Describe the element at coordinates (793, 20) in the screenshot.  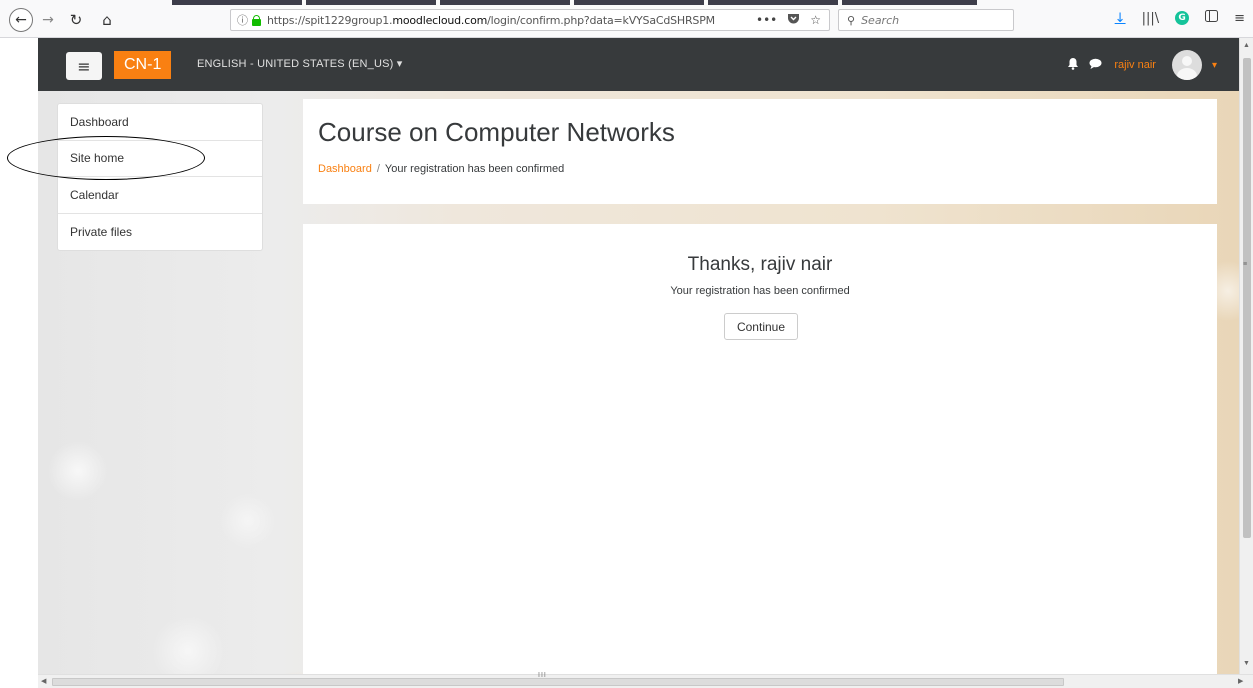
I see `pocket-icon` at that location.